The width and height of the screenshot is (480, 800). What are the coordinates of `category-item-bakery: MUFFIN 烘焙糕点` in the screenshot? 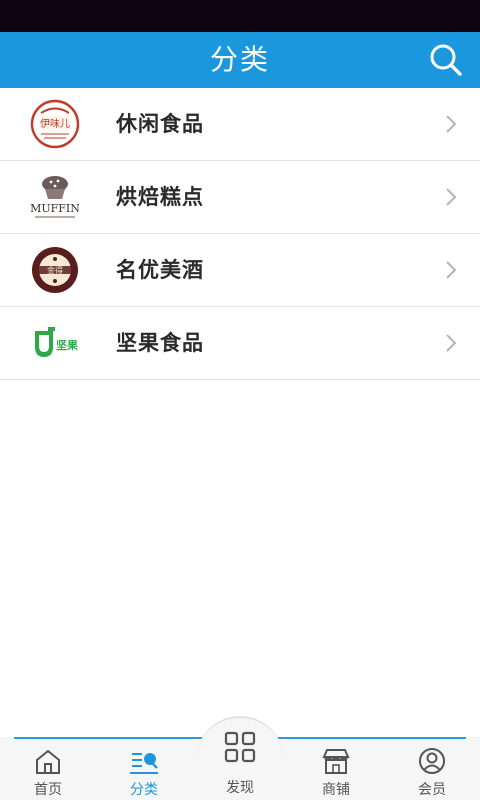 It's located at (240, 197).